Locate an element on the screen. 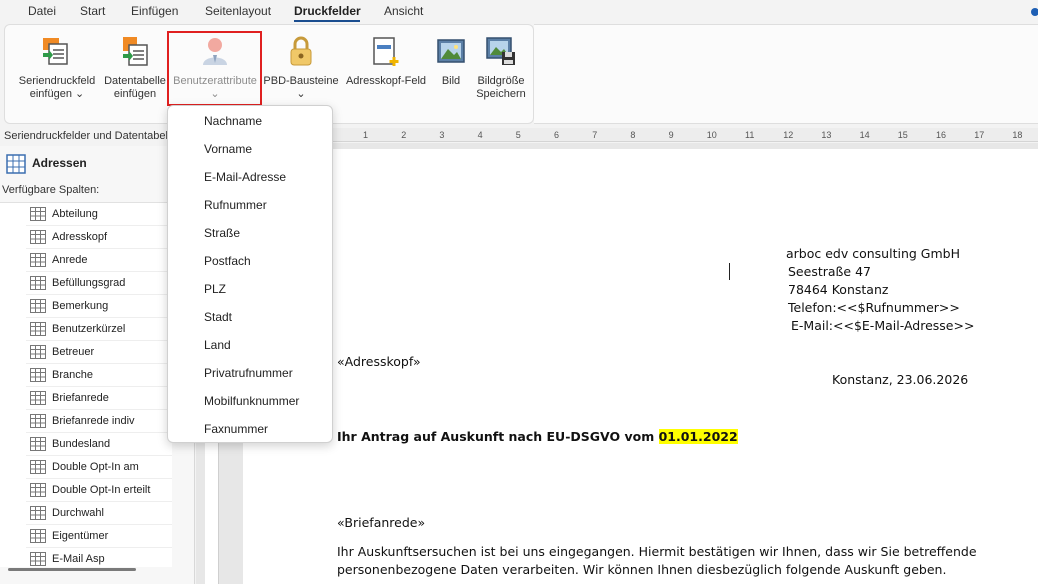 The height and width of the screenshot is (584, 1038). dropdown-item: Straße is located at coordinates (250, 232).